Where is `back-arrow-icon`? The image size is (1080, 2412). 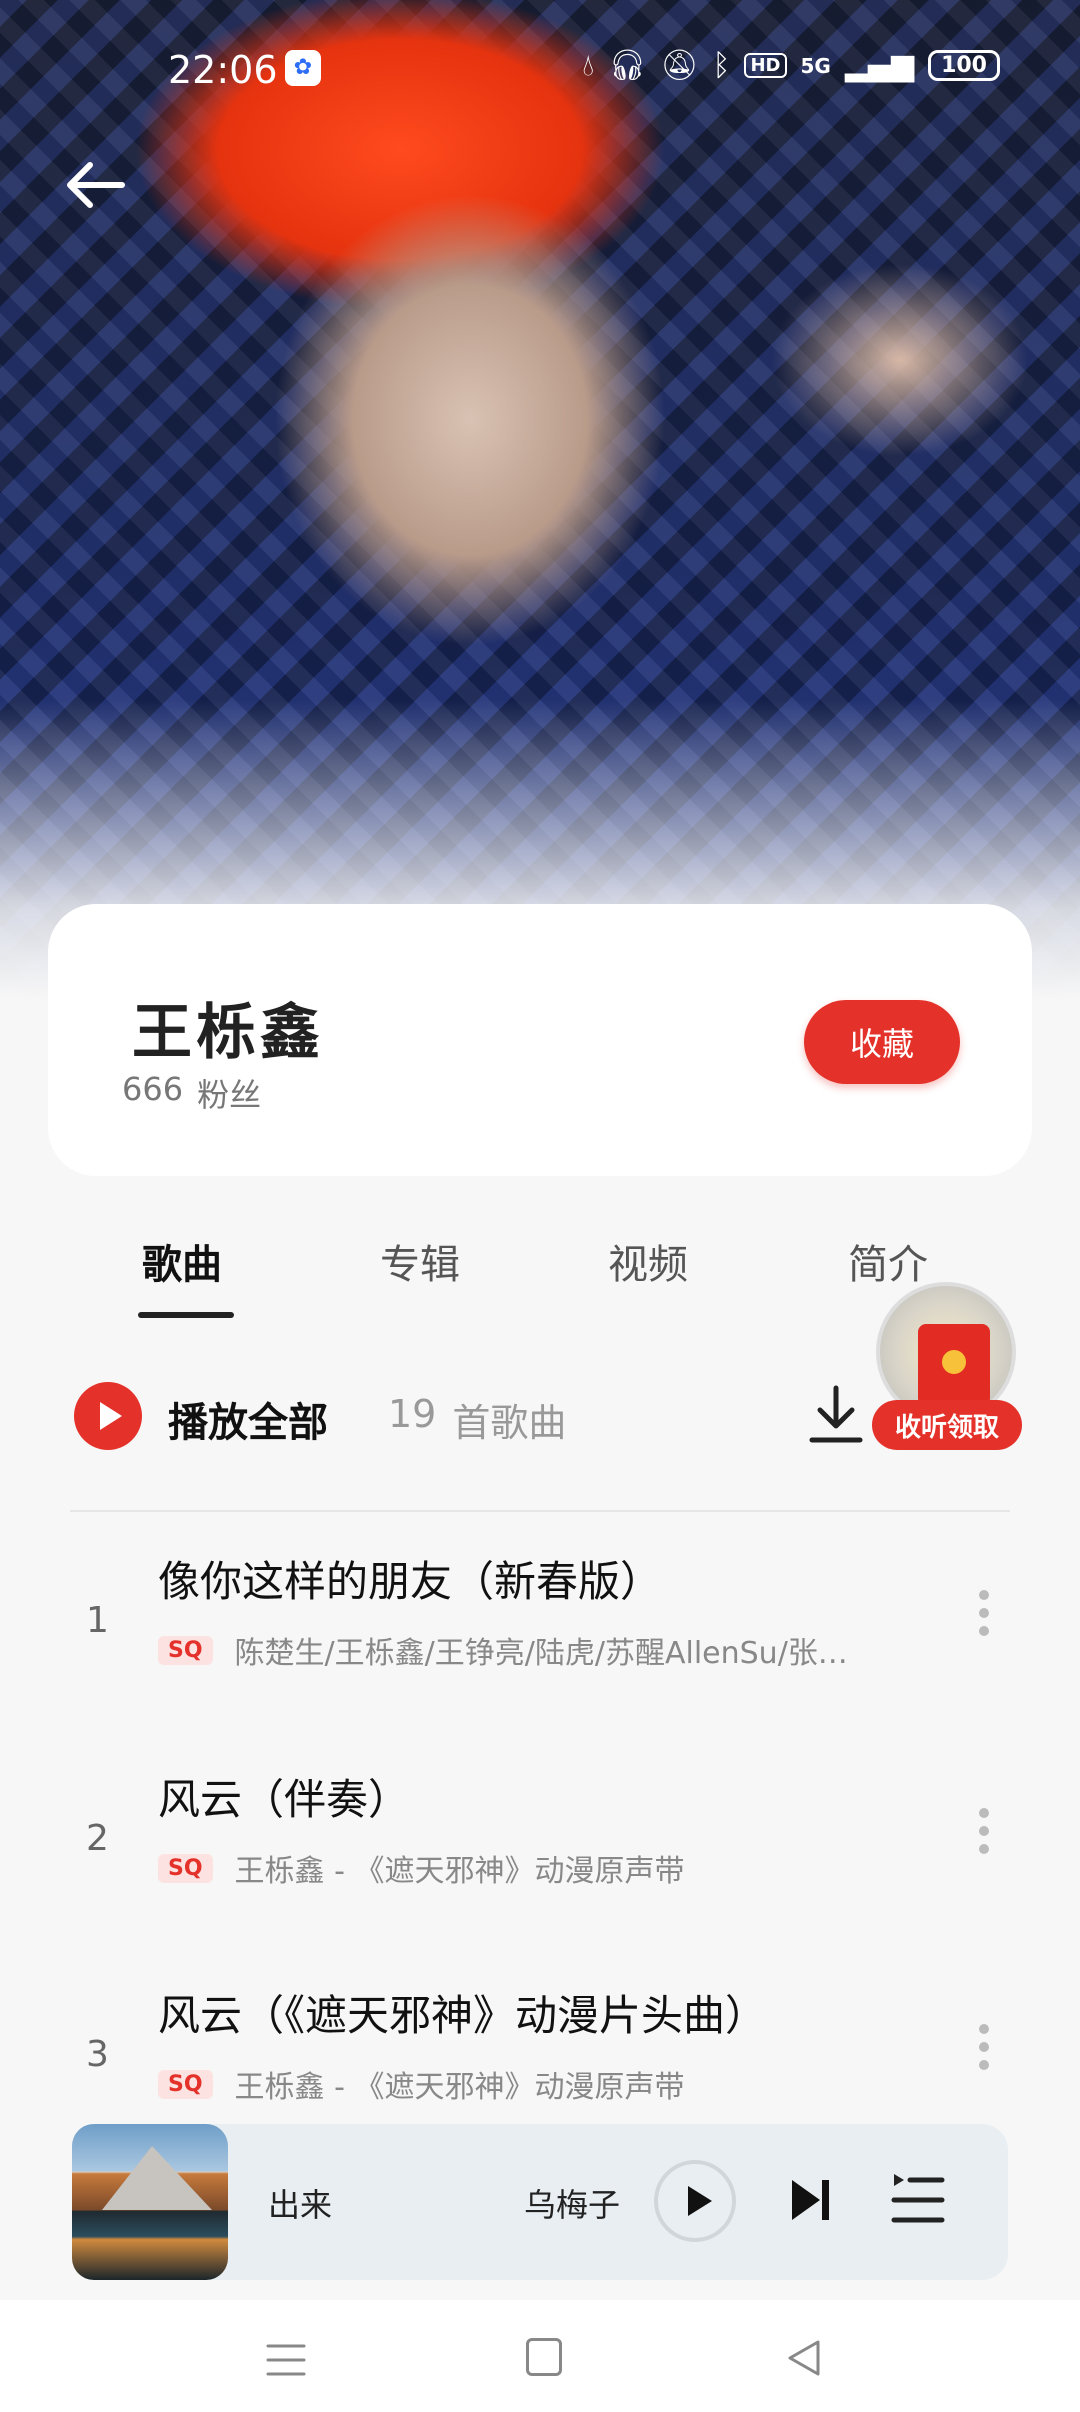
back-arrow-icon is located at coordinates (97, 185).